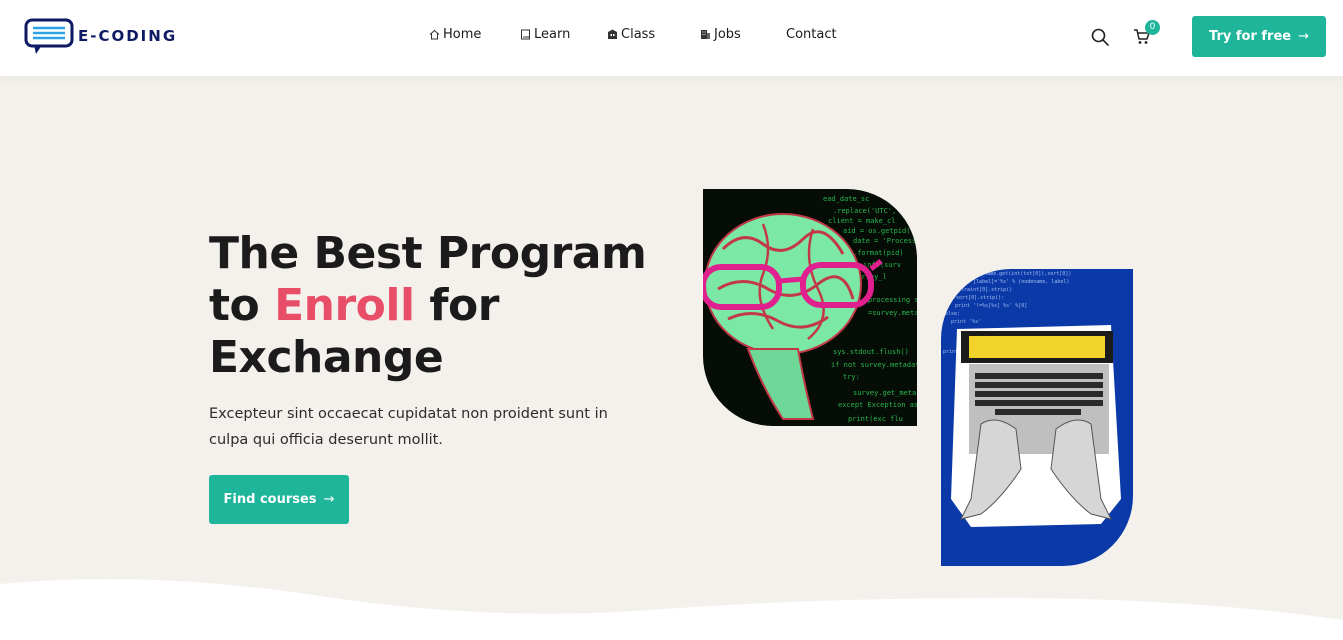  What do you see at coordinates (882, 265) in the screenshot?
I see `svg-text: info(surv` at bounding box center [882, 265].